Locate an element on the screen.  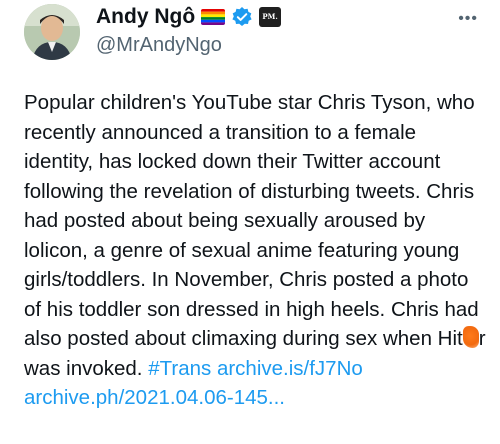
avatar is located at coordinates (52, 32).